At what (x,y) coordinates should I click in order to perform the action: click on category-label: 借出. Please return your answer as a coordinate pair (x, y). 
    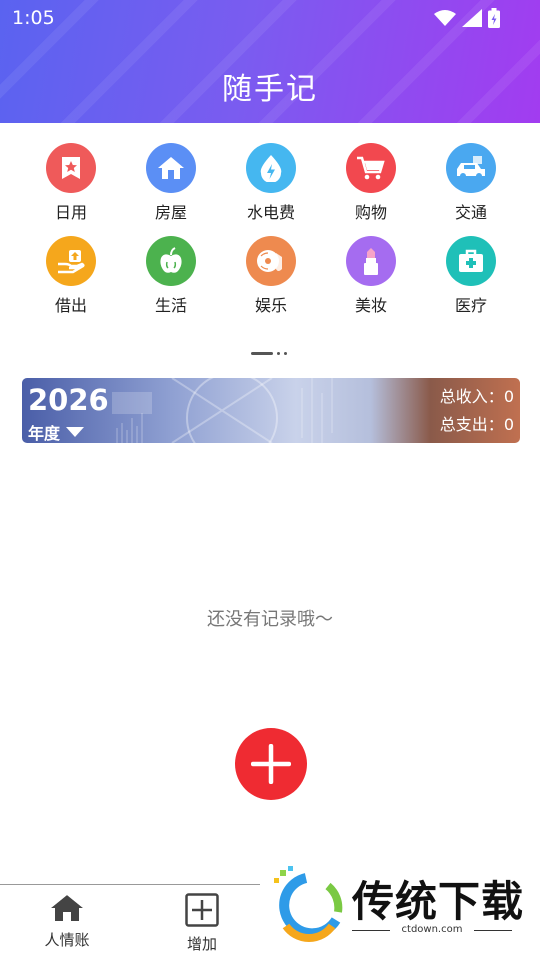
    Looking at the image, I should click on (70, 305).